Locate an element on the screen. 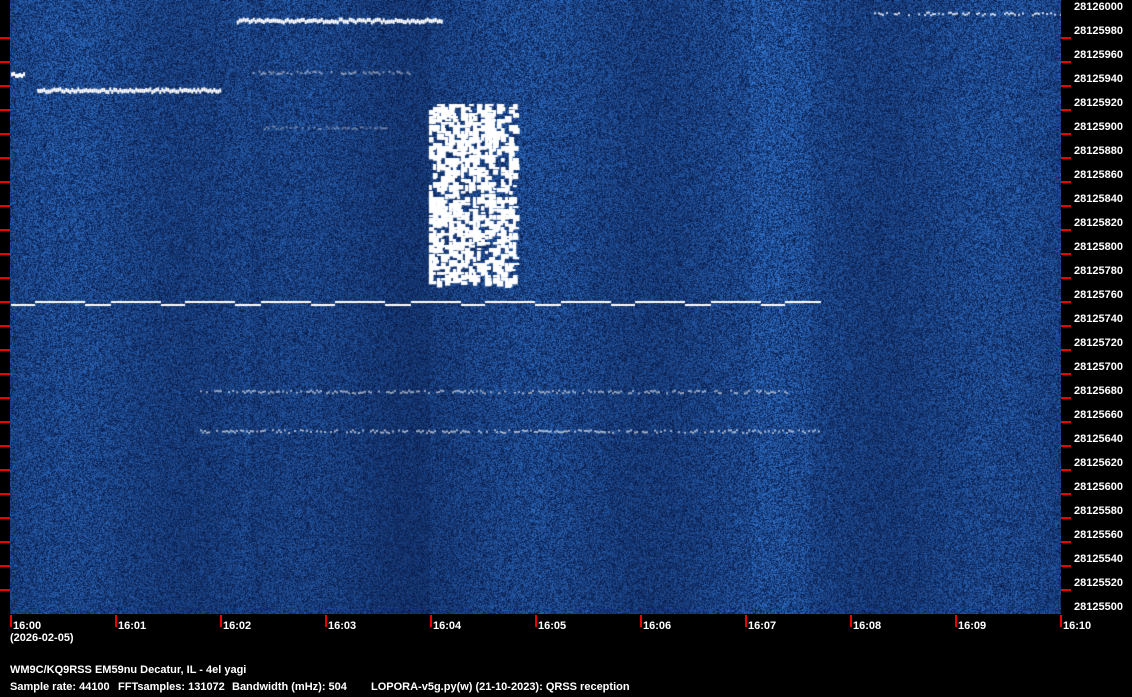 The width and height of the screenshot is (1132, 697). bandwidth: Bandwidth (mHz): 504 is located at coordinates (289, 687).